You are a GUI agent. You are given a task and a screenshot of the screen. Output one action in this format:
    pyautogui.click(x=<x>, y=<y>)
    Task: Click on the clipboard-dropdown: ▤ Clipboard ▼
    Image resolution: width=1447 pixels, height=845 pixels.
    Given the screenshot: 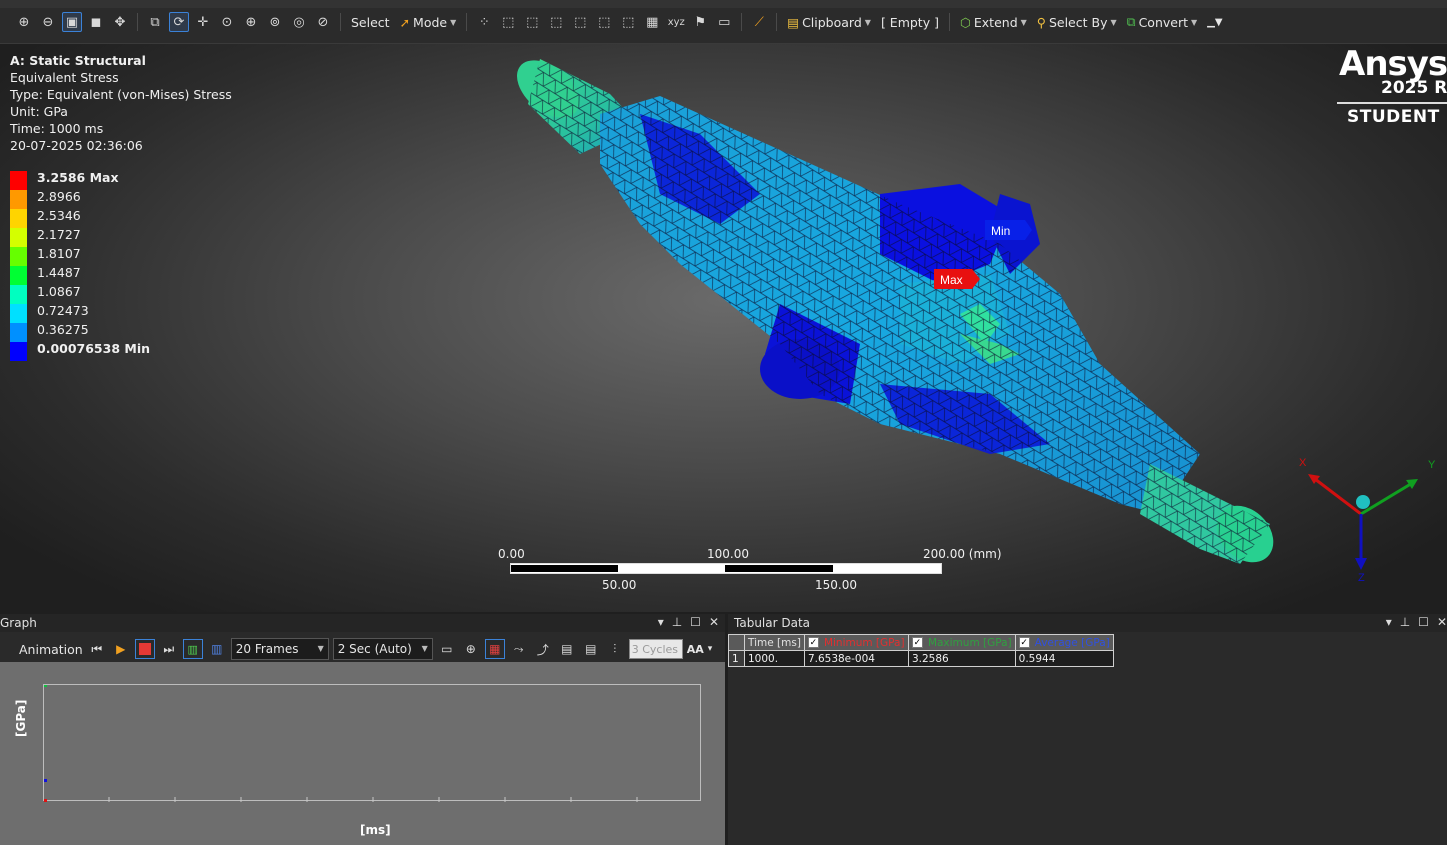 What is the action you would take?
    pyautogui.click(x=829, y=22)
    